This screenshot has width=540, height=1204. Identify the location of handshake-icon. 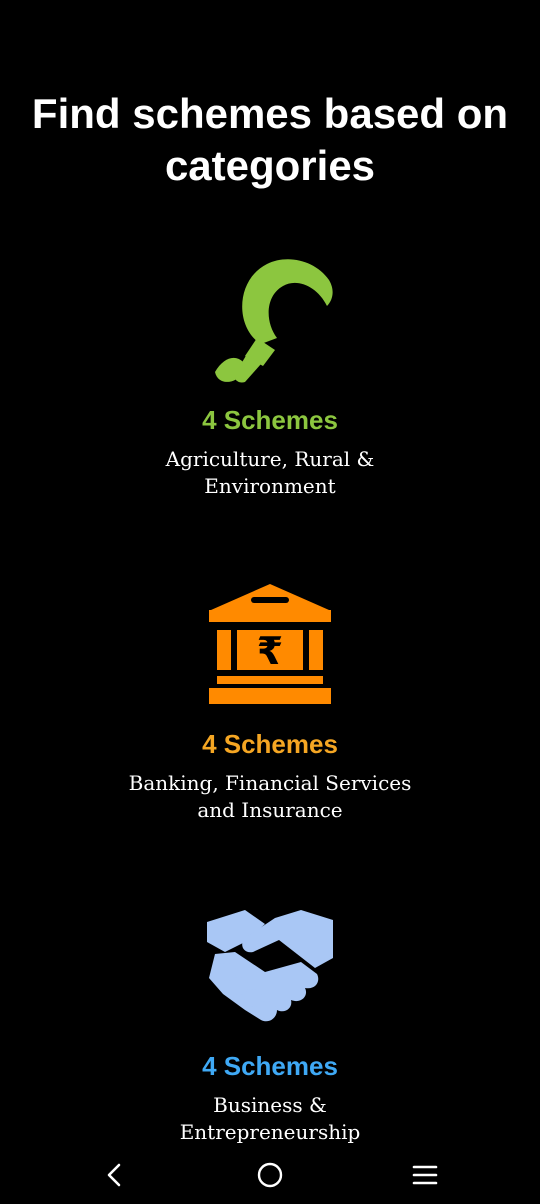
(270, 966).